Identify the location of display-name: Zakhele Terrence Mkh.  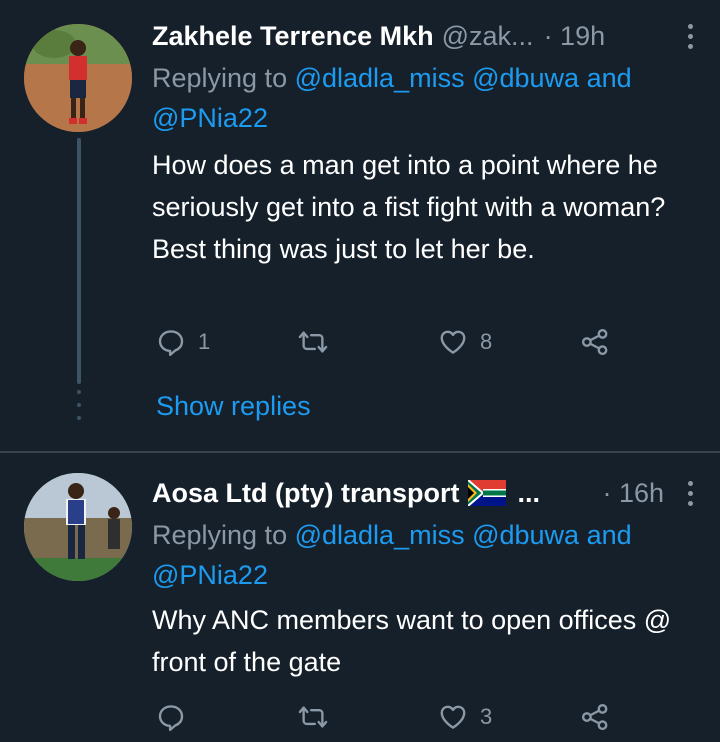
(293, 36).